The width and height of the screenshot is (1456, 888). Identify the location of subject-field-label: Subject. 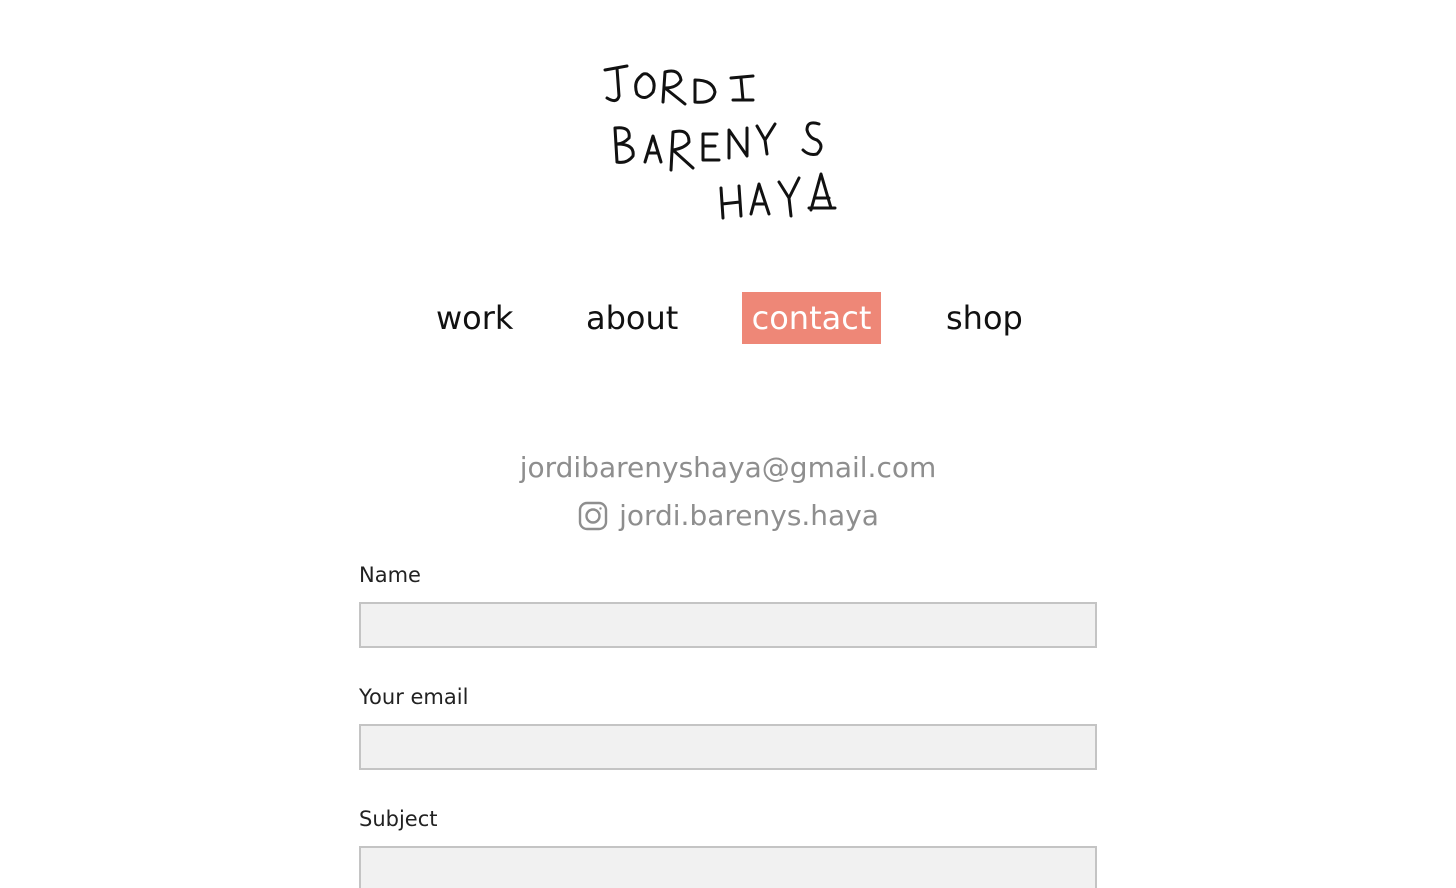
(398, 819).